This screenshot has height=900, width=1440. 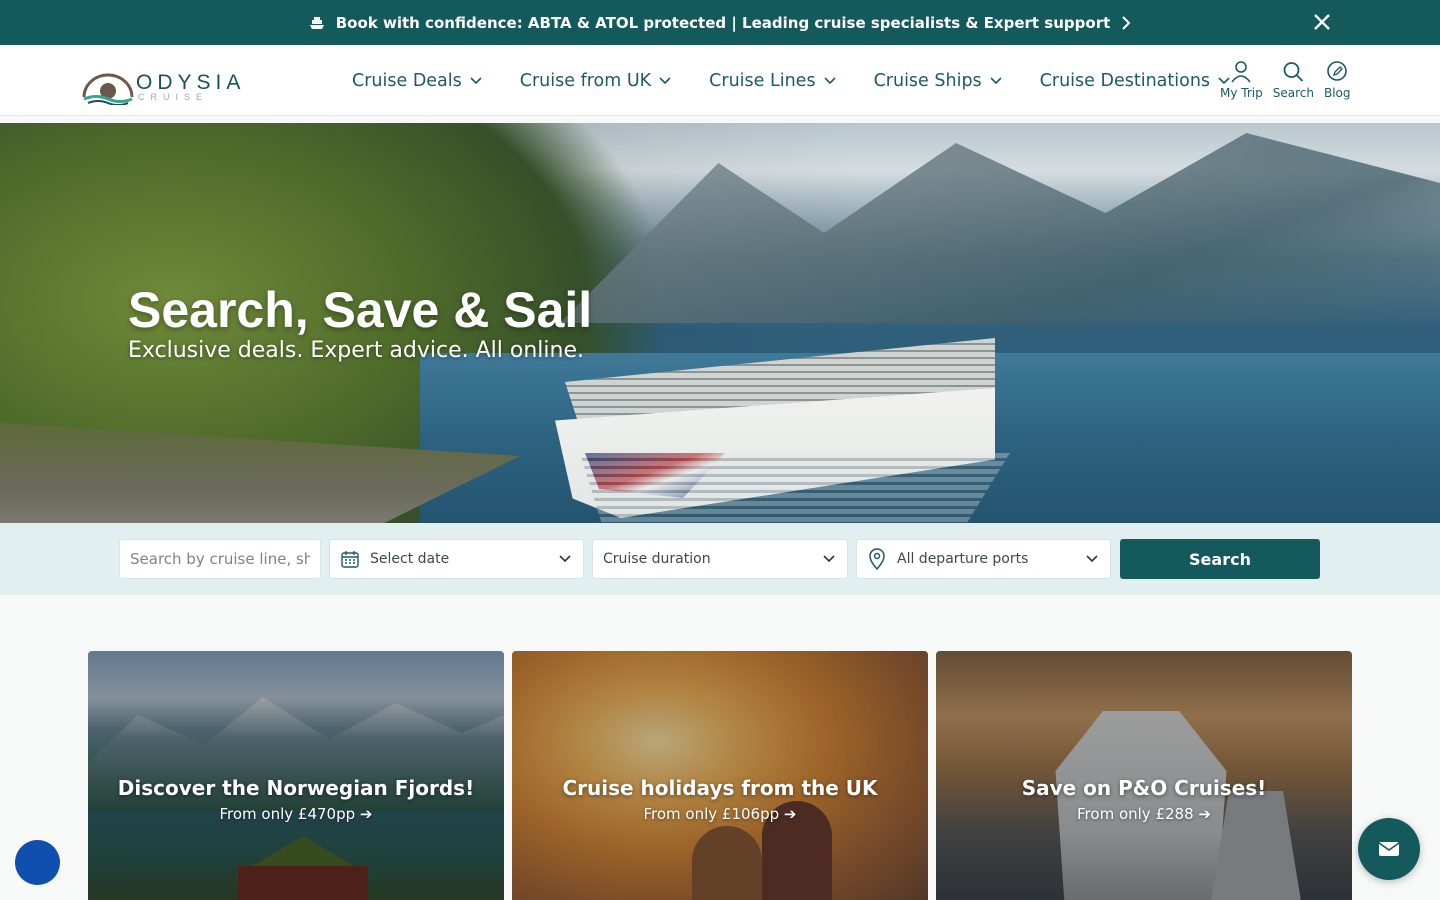 I want to click on blog-label: Blog, so click(x=1337, y=93).